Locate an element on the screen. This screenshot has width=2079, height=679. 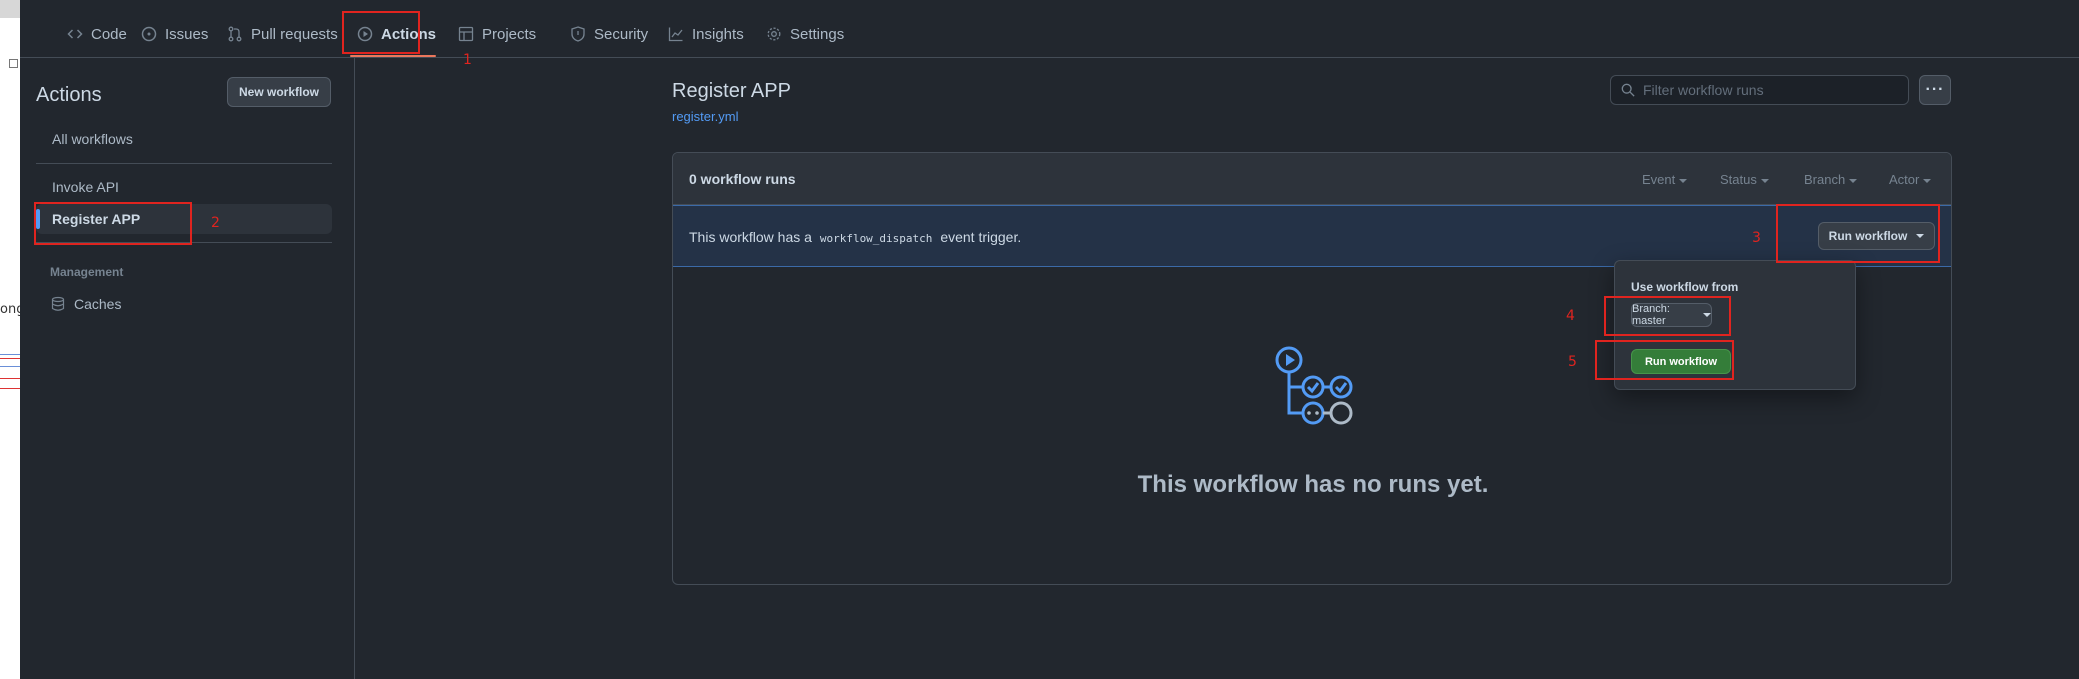
workflow-graph-icon is located at coordinates (1314, 385).